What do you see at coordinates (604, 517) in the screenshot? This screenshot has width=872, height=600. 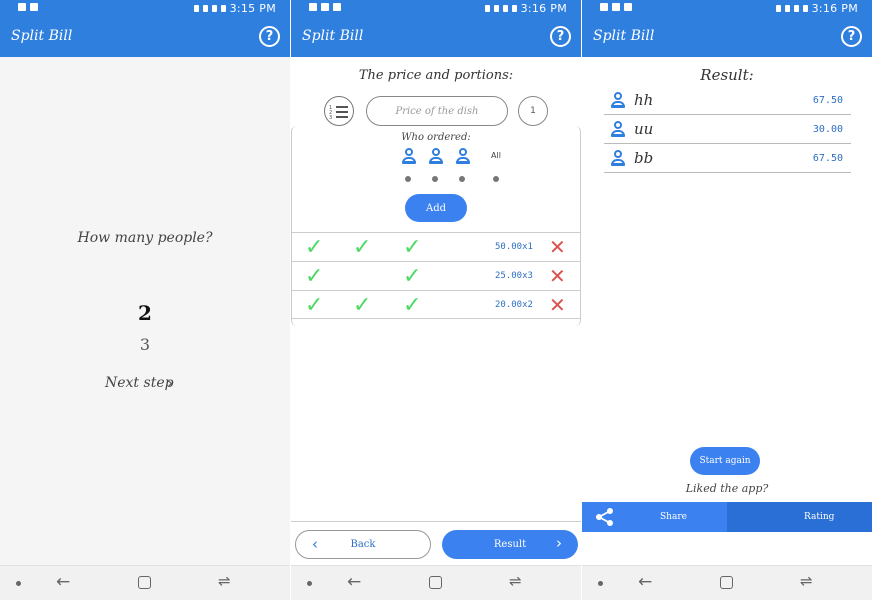 I see `share-icon` at bounding box center [604, 517].